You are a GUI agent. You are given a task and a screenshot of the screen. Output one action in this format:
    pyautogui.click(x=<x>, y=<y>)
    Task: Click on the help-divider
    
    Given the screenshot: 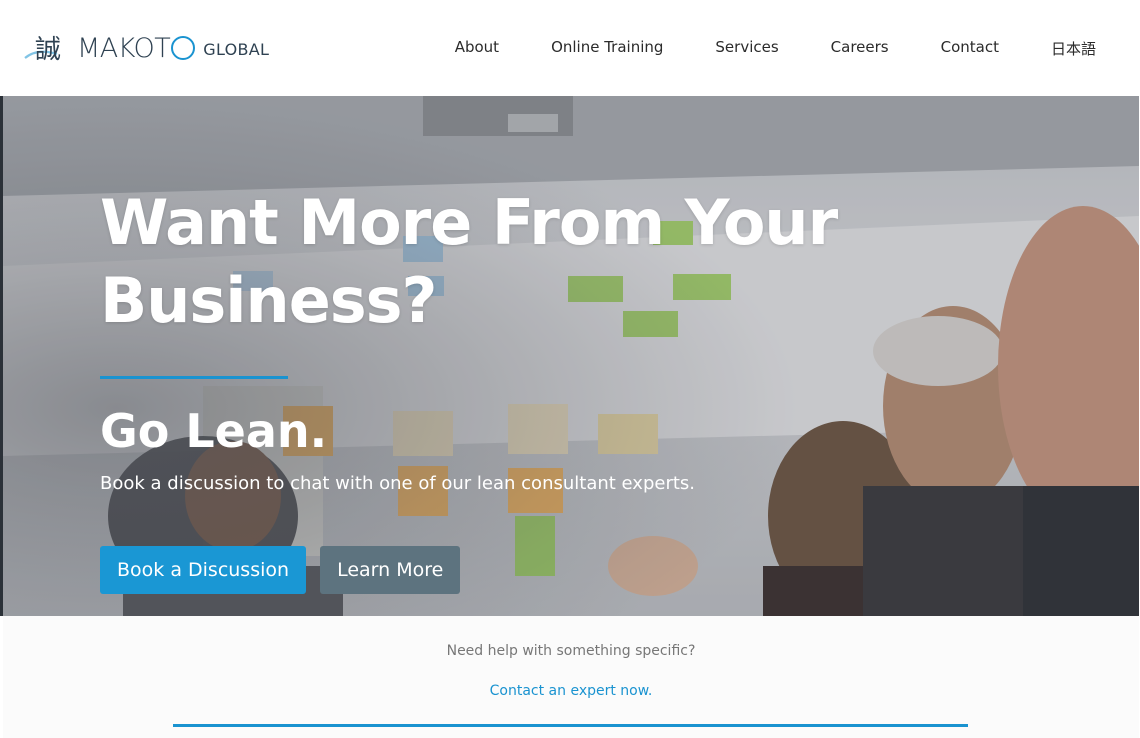 What is the action you would take?
    pyautogui.click(x=570, y=725)
    